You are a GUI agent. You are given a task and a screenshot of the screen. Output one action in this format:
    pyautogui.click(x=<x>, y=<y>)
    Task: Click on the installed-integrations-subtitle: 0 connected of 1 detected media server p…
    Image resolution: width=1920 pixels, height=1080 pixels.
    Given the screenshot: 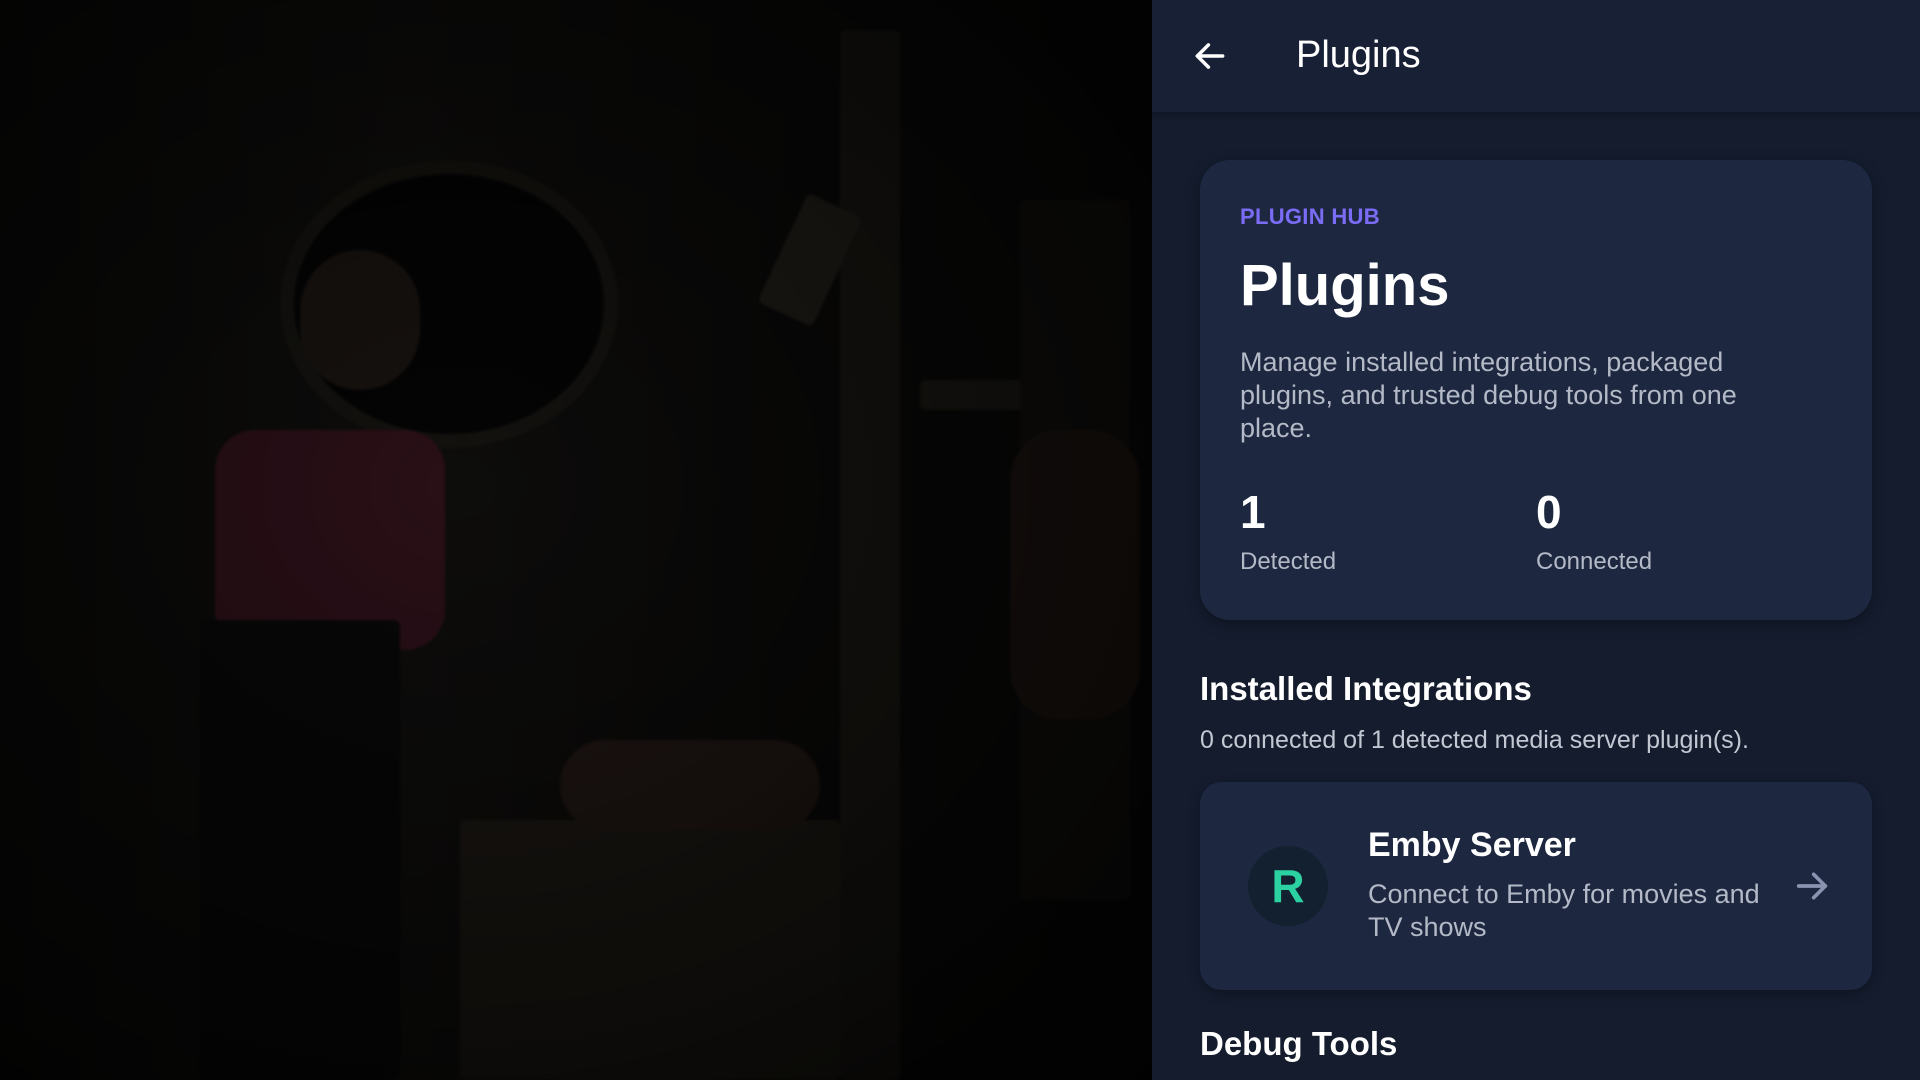 What is the action you would take?
    pyautogui.click(x=1474, y=740)
    